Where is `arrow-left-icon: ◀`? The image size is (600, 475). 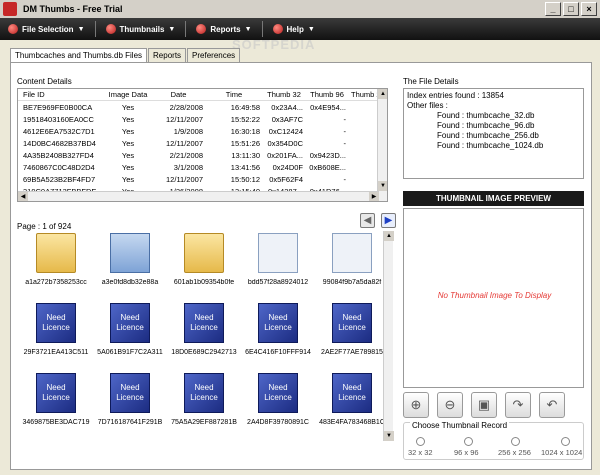
arrow-left-icon: ◀ is located at coordinates (367, 220).